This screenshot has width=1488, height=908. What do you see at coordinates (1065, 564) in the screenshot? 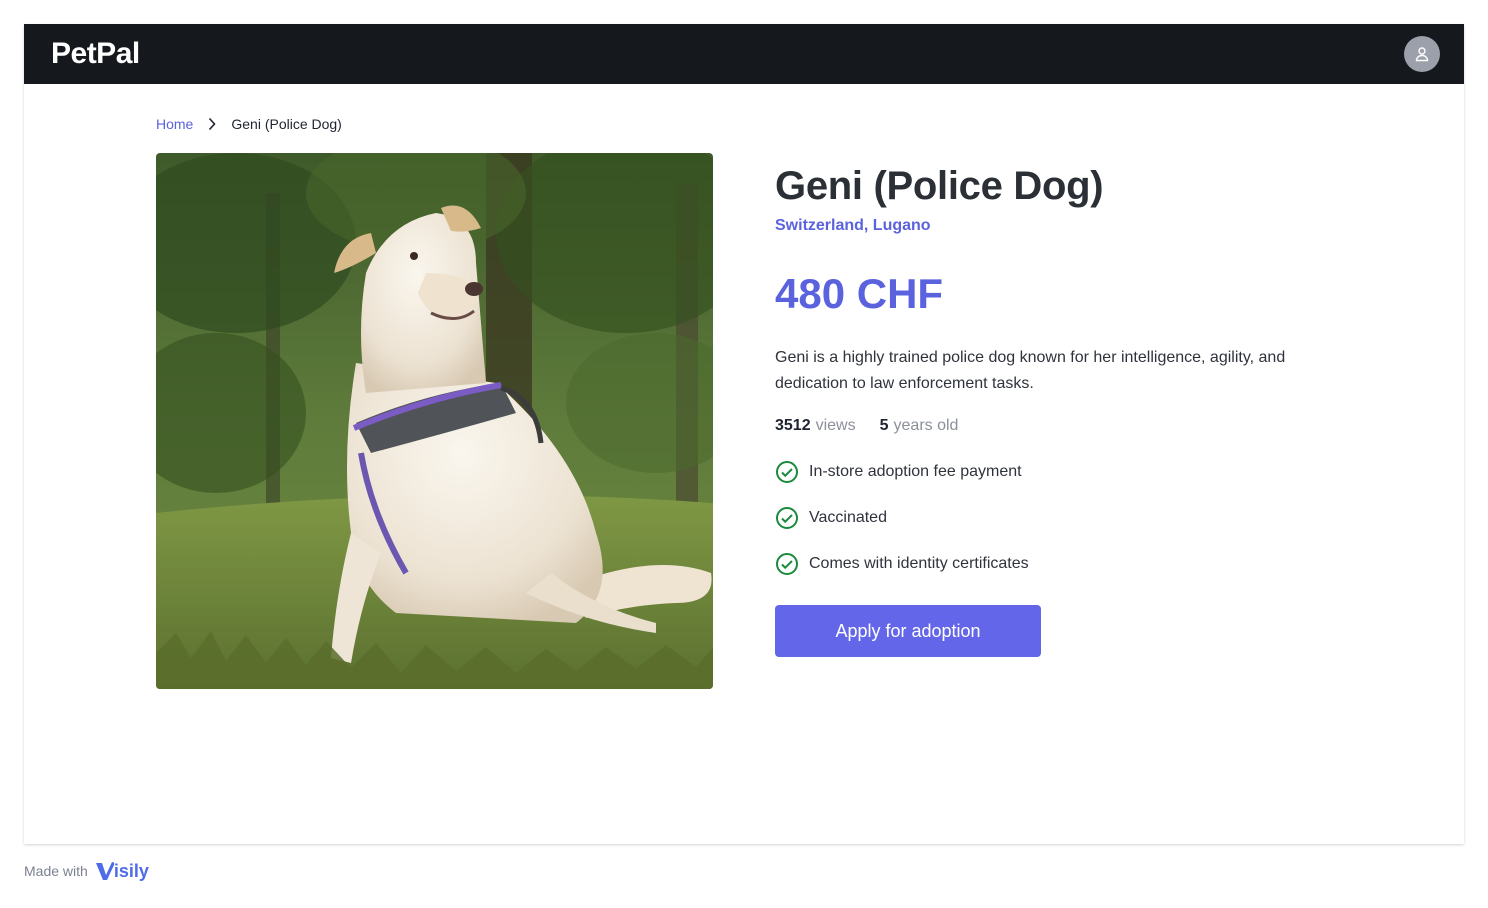
I see `feature-item: Comes with identity certificates` at bounding box center [1065, 564].